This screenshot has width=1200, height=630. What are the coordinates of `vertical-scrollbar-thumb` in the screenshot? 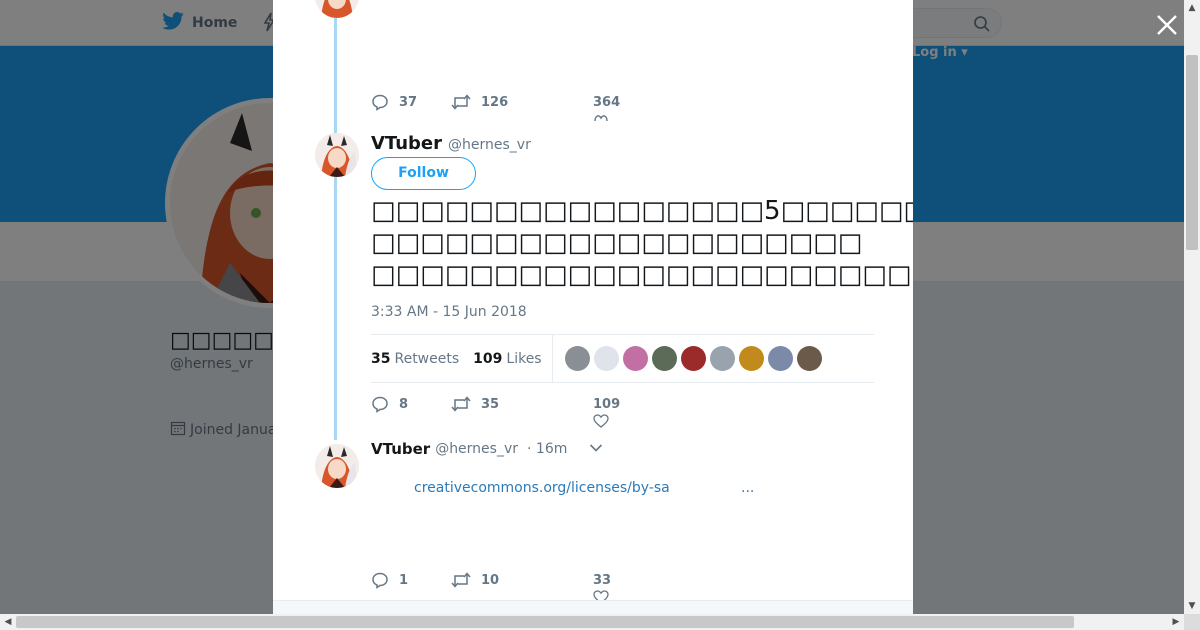 It's located at (1192, 152).